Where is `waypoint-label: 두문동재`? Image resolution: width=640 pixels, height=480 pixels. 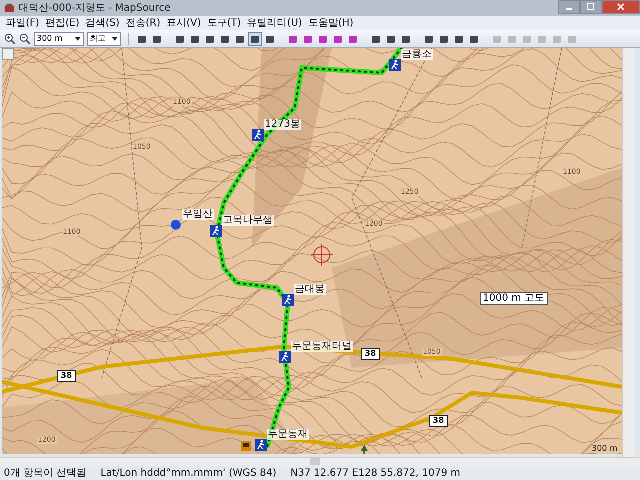 waypoint-label: 두문동재 is located at coordinates (288, 434).